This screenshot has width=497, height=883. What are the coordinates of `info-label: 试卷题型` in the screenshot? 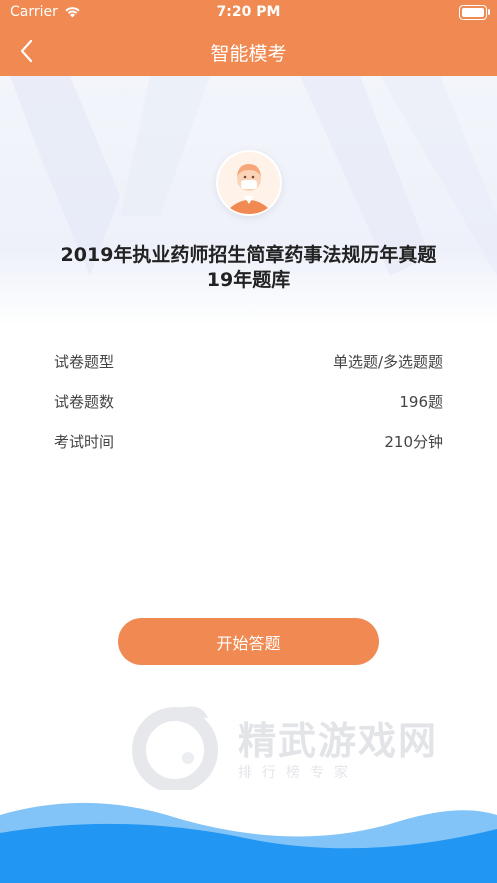 It's located at (84, 362).